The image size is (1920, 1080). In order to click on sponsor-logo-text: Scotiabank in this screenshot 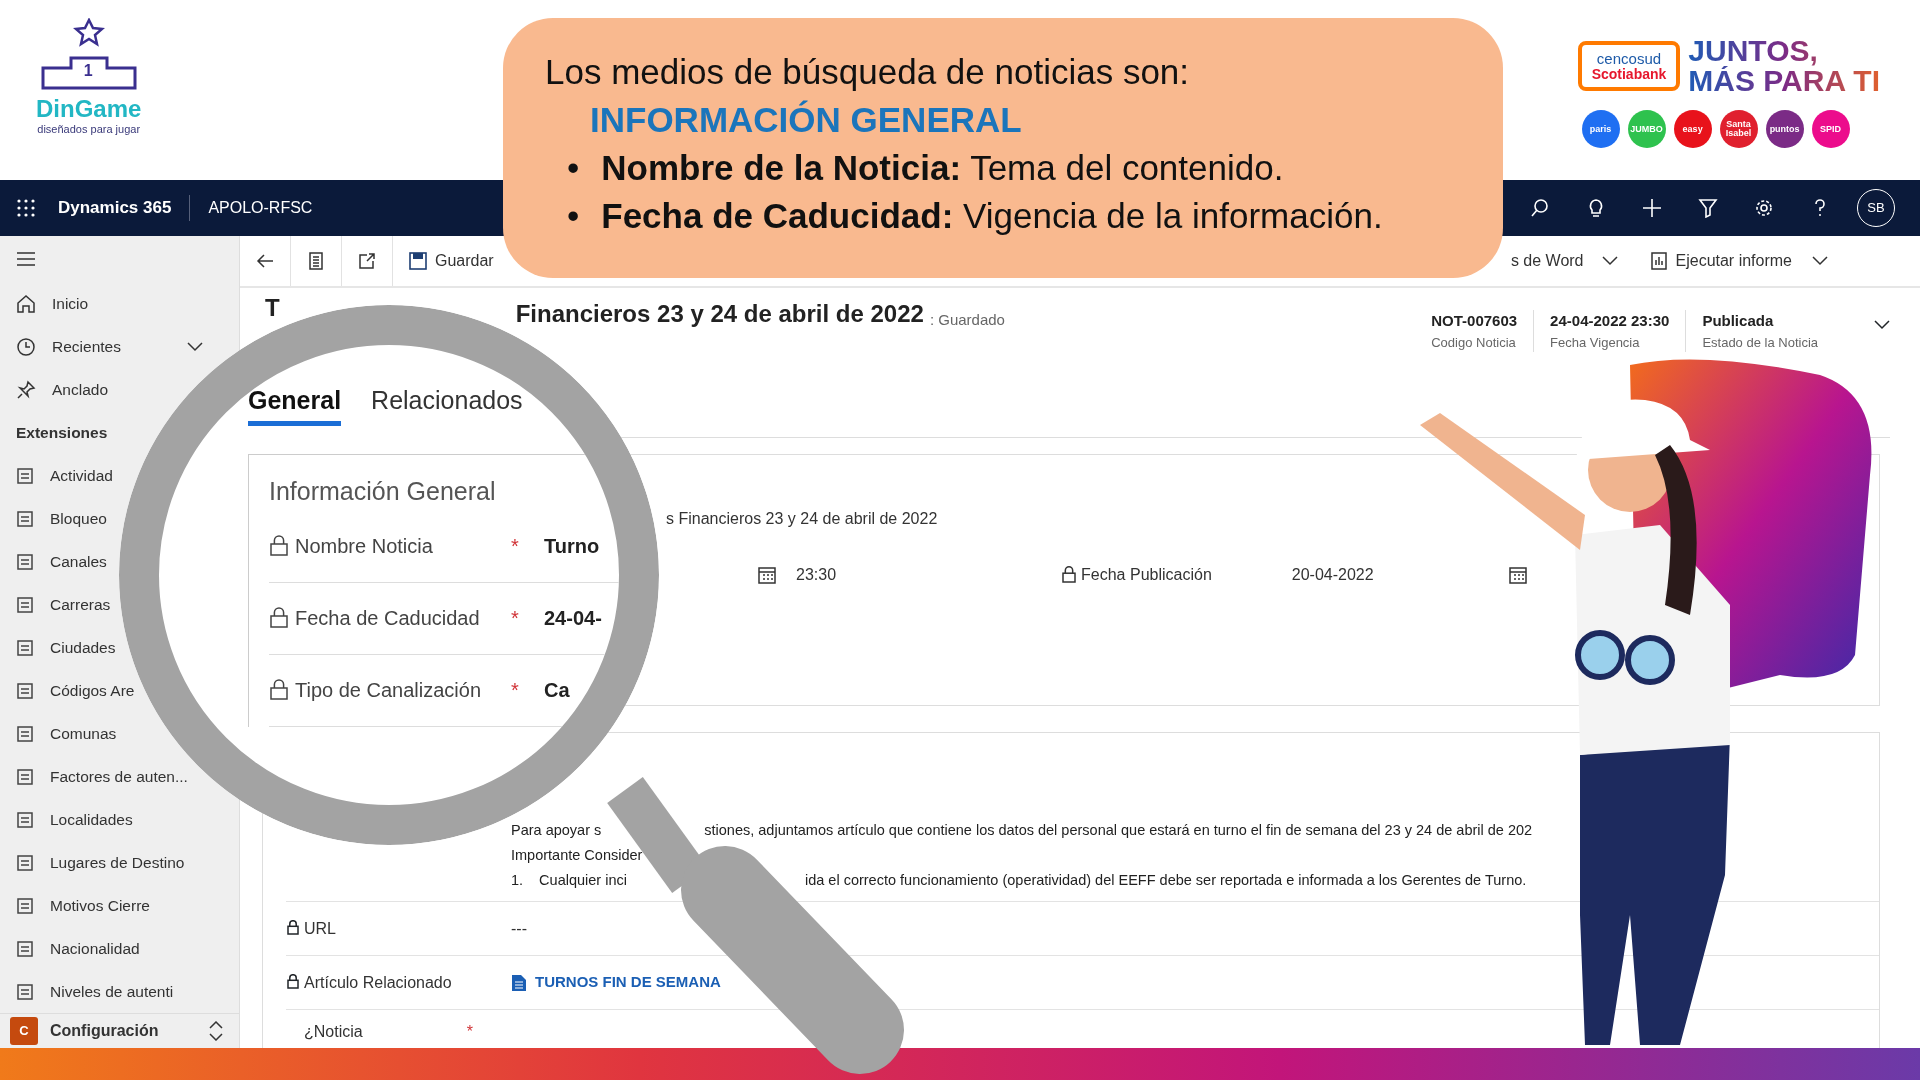, I will do `click(1629, 74)`.